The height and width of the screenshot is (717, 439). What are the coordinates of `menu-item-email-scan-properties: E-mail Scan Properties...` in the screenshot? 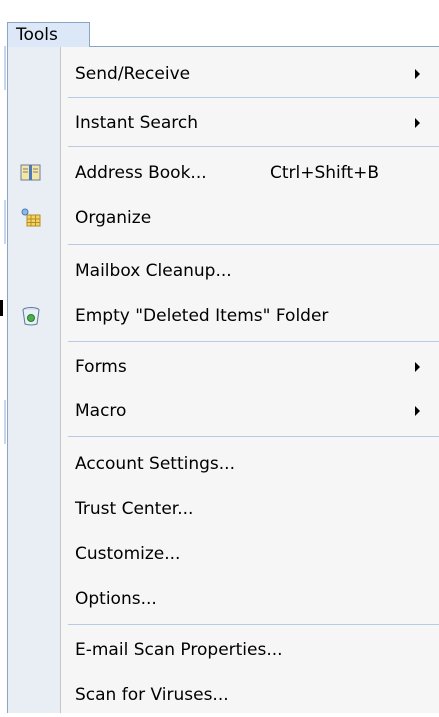 It's located at (223, 650).